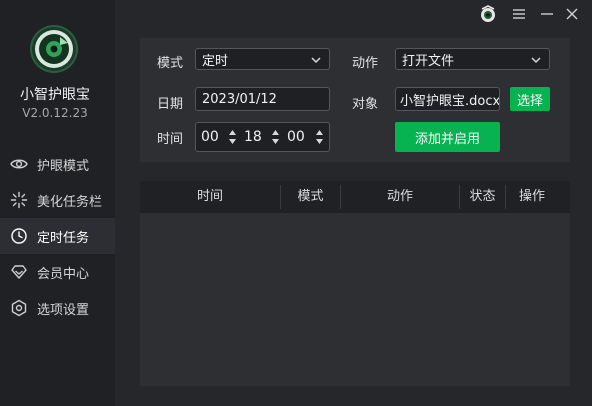 Image resolution: width=592 pixels, height=406 pixels. Describe the element at coordinates (232, 137) in the screenshot. I see `hour-stepper-icon` at that location.